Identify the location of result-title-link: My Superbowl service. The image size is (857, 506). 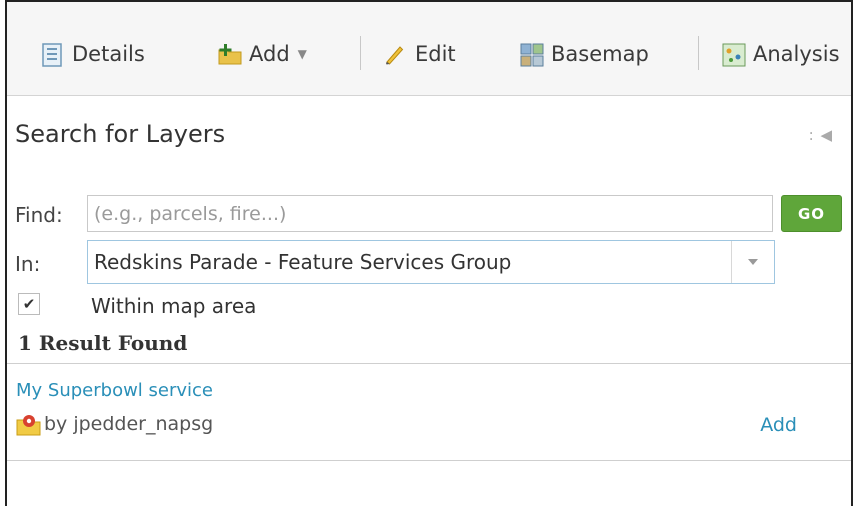
(114, 390).